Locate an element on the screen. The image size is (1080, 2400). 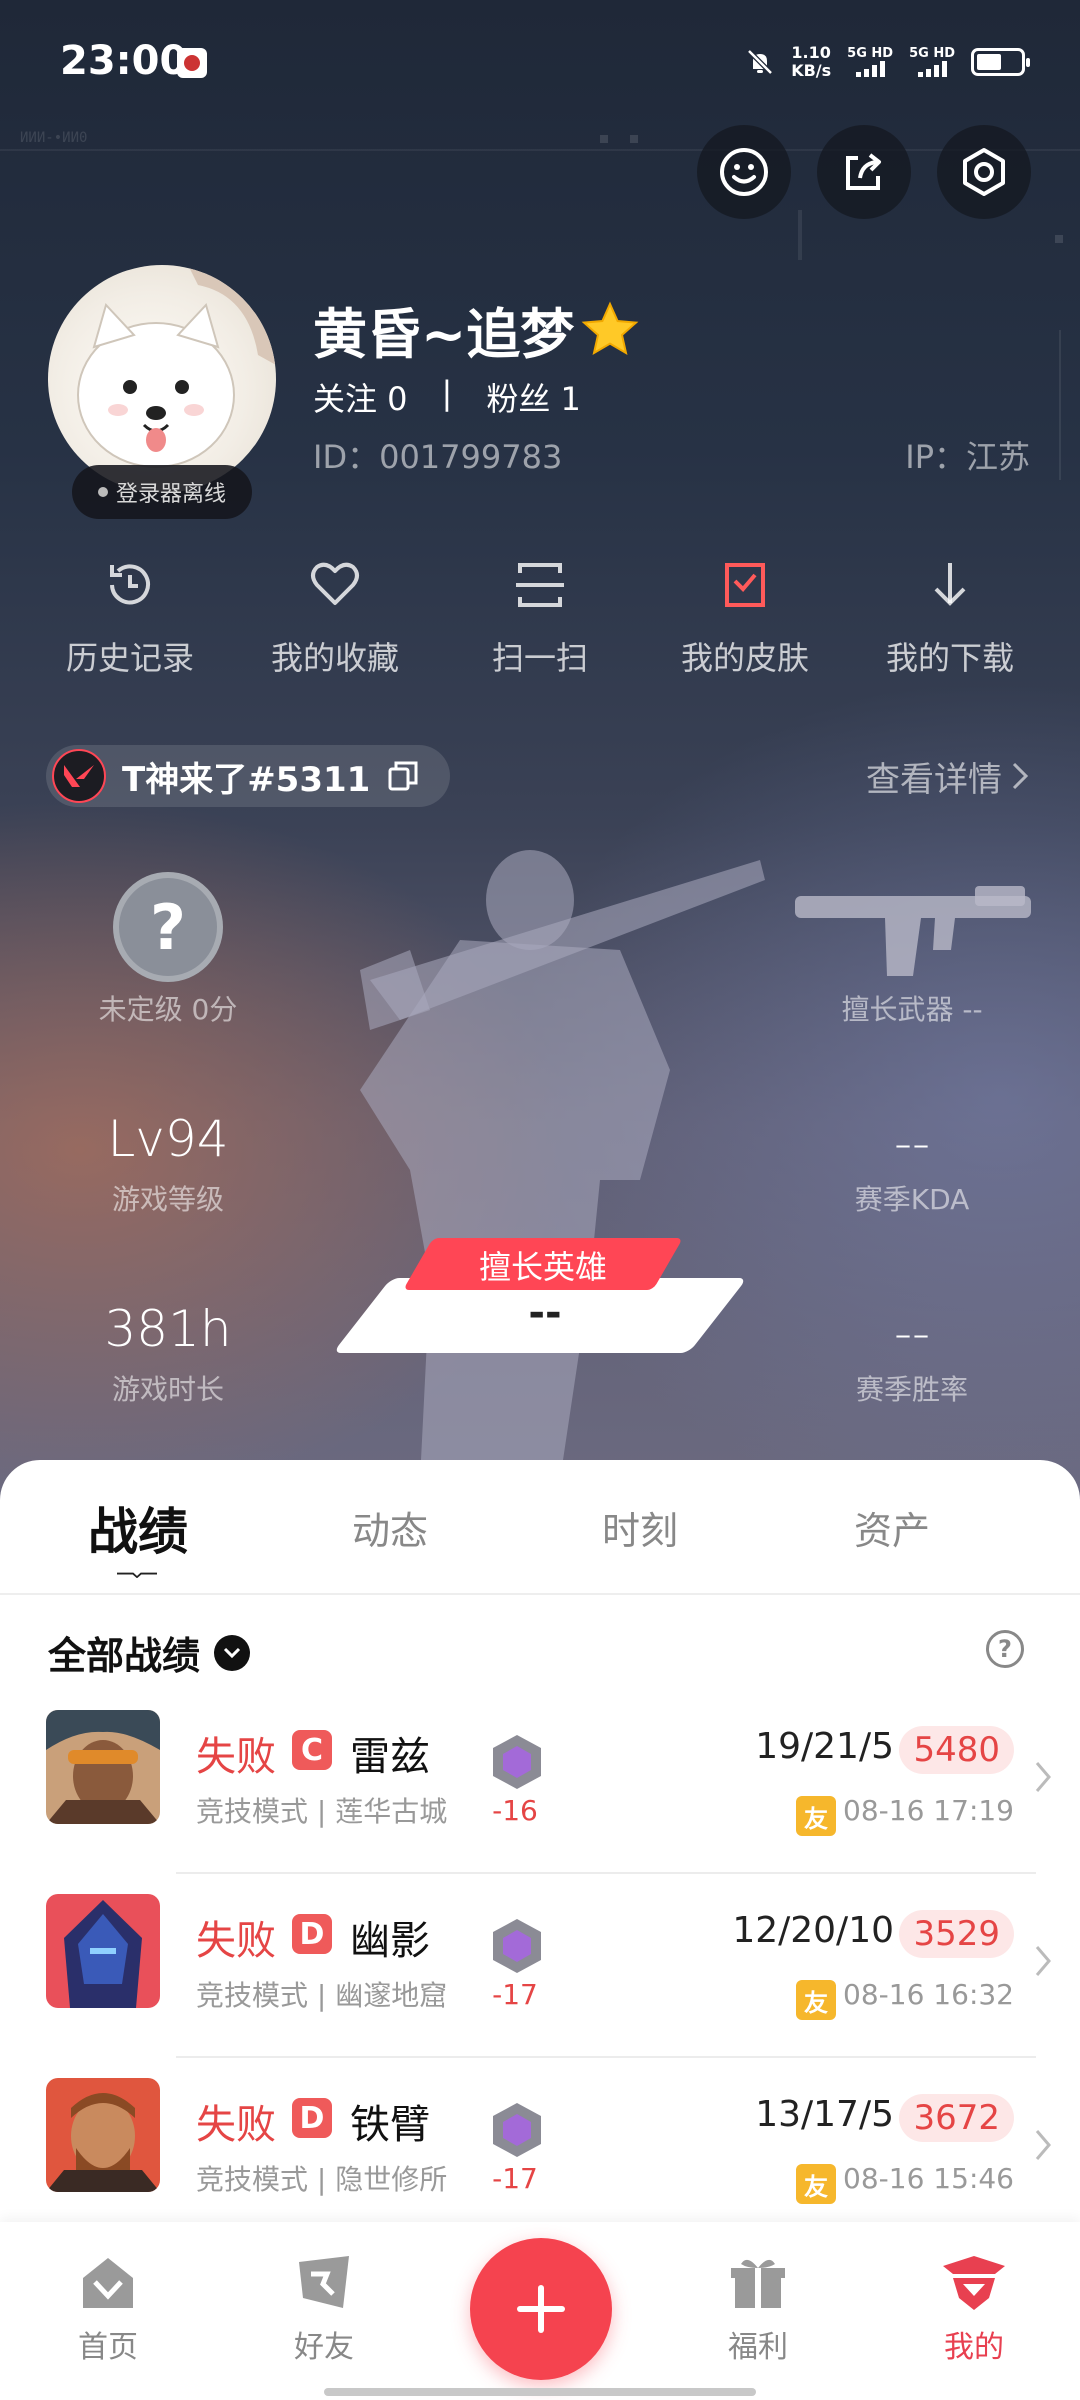
tab-active-indicator is located at coordinates (137, 1575).